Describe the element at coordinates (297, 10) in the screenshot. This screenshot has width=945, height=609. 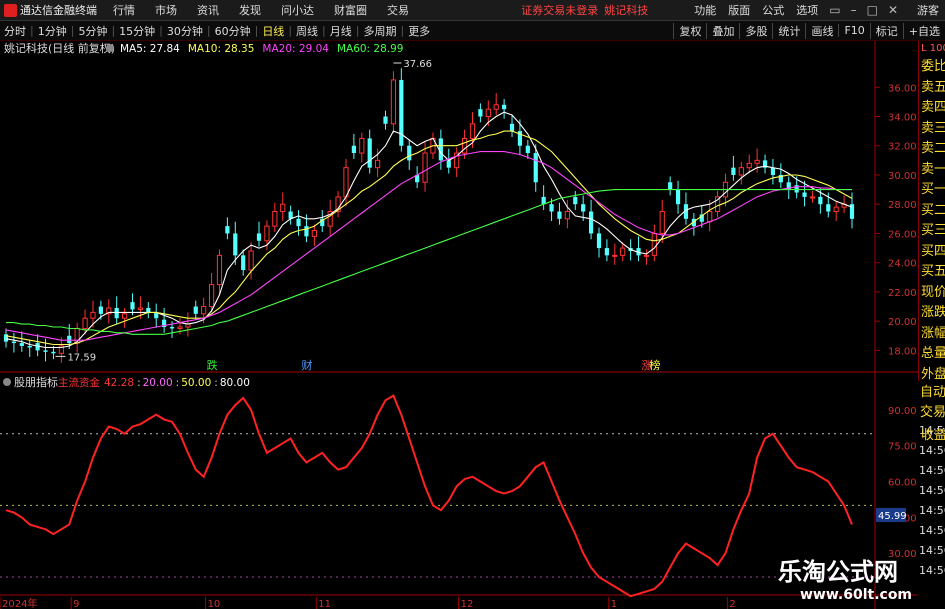
I see `menu-ask: 问小达` at that location.